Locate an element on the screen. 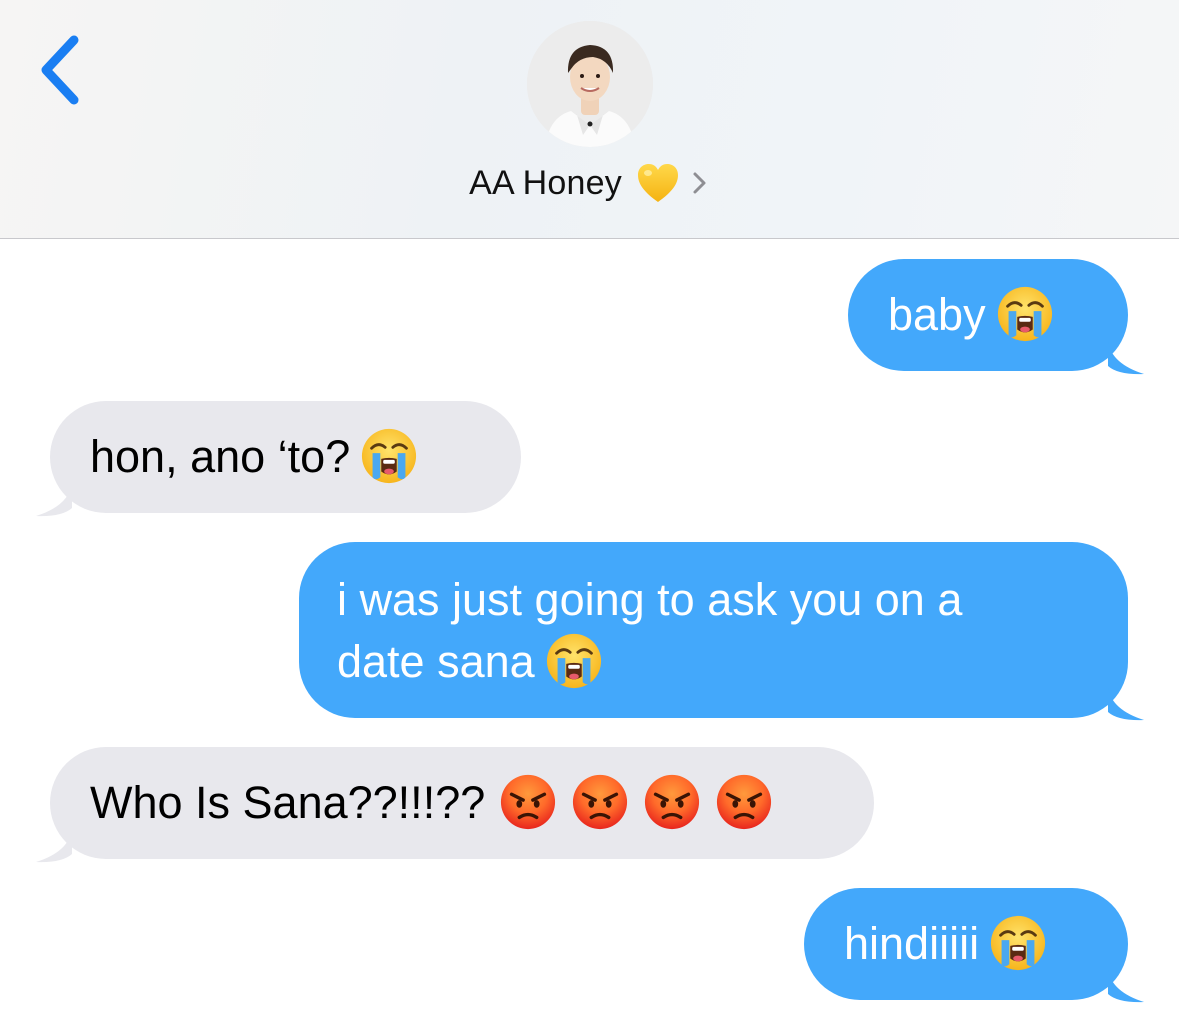  message-text: baby is located at coordinates (937, 314).